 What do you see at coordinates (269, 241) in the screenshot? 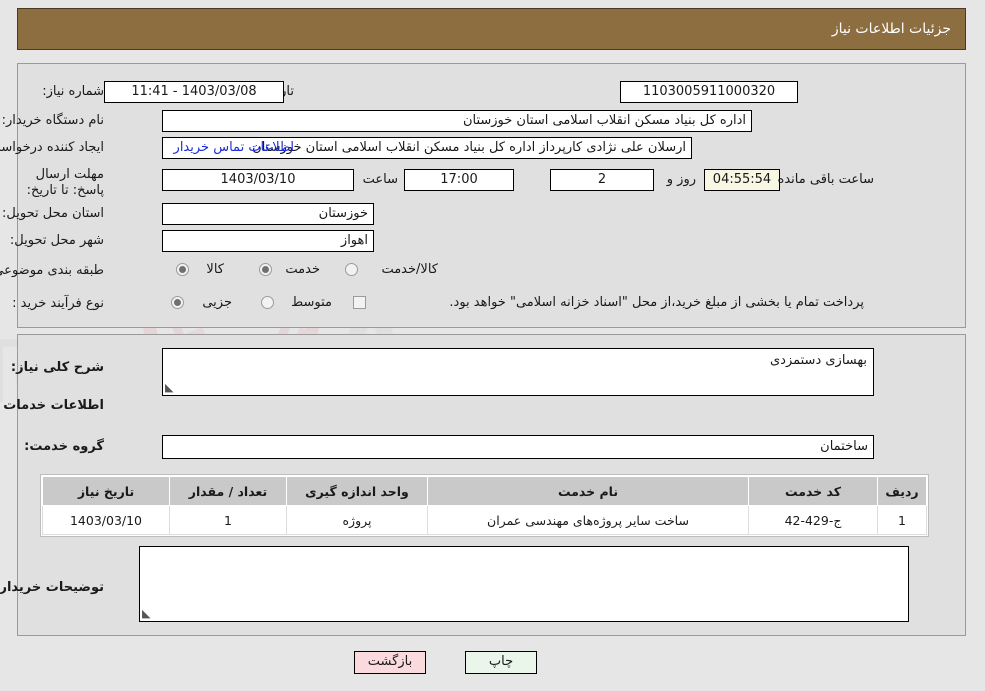
I see `delivery-city-field: اهواز` at bounding box center [269, 241].